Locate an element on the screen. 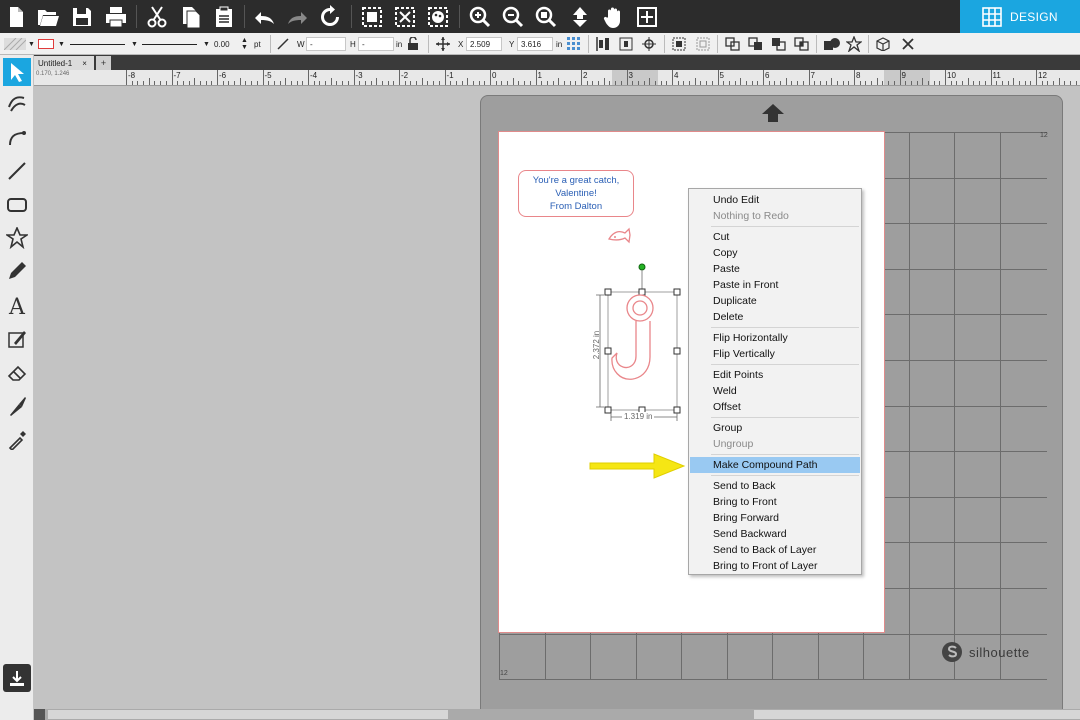 Image resolution: width=1080 pixels, height=720 pixels. pan-hand-icon is located at coordinates (614, 16).